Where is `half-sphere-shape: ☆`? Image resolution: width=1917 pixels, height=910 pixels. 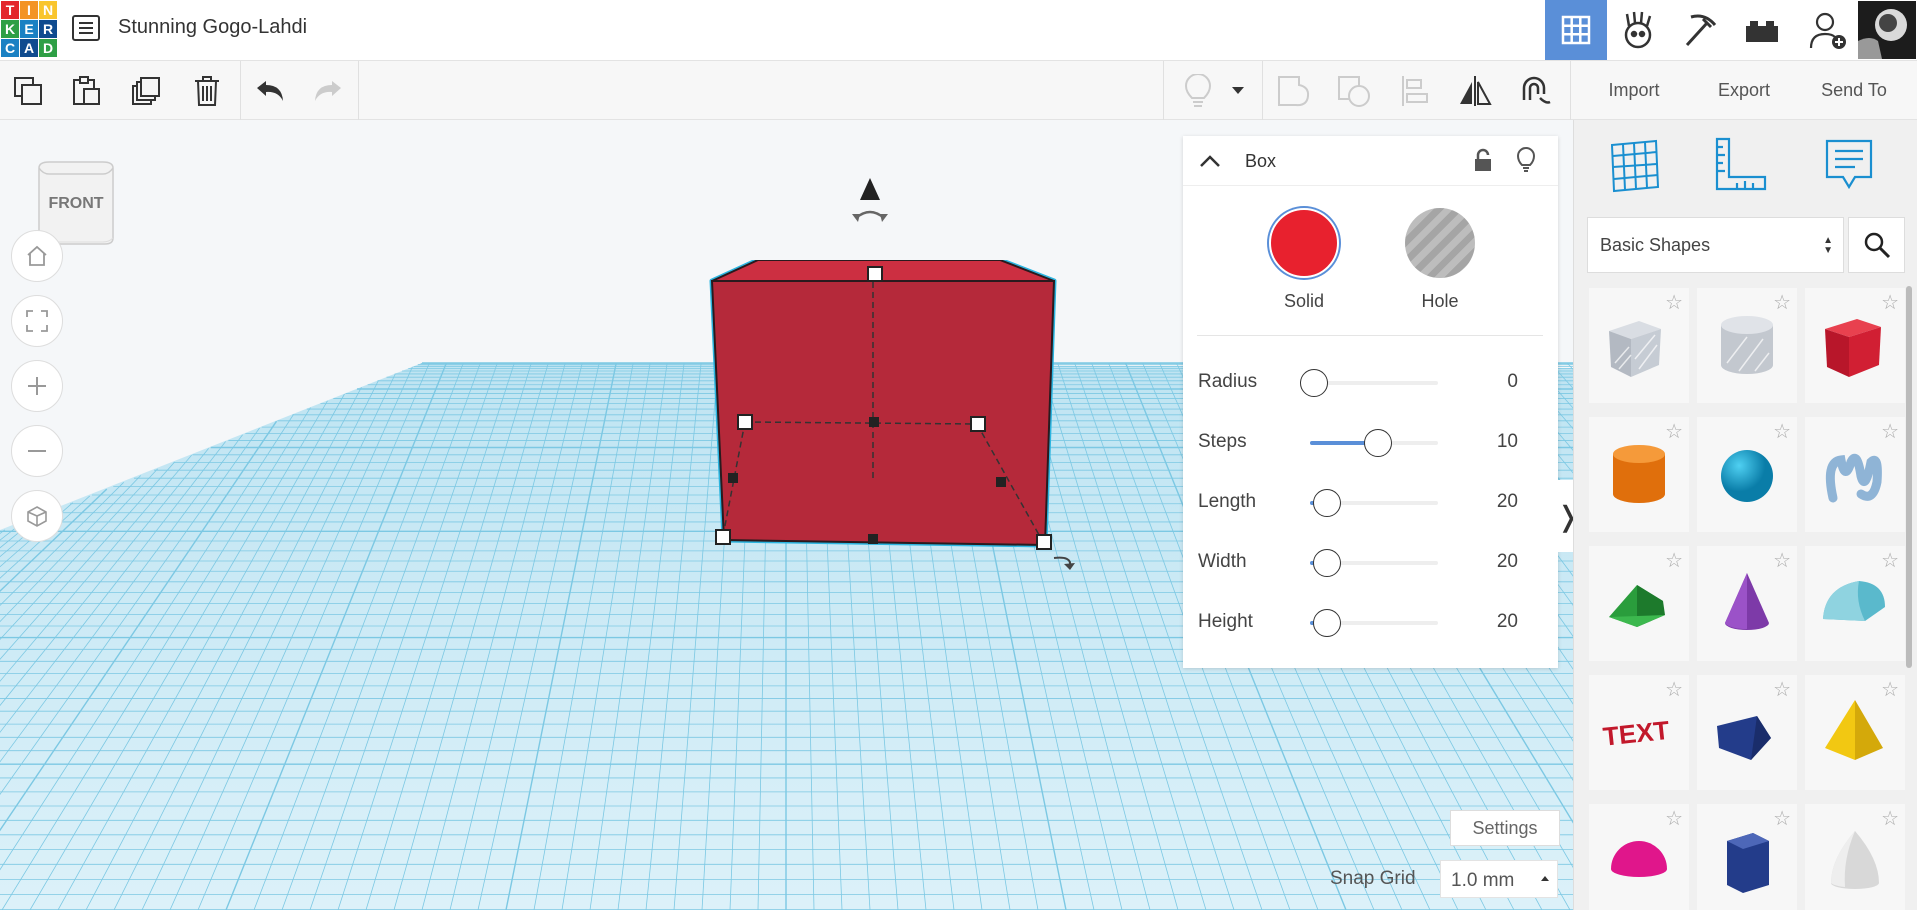
half-sphere-shape: ☆ is located at coordinates (1639, 857).